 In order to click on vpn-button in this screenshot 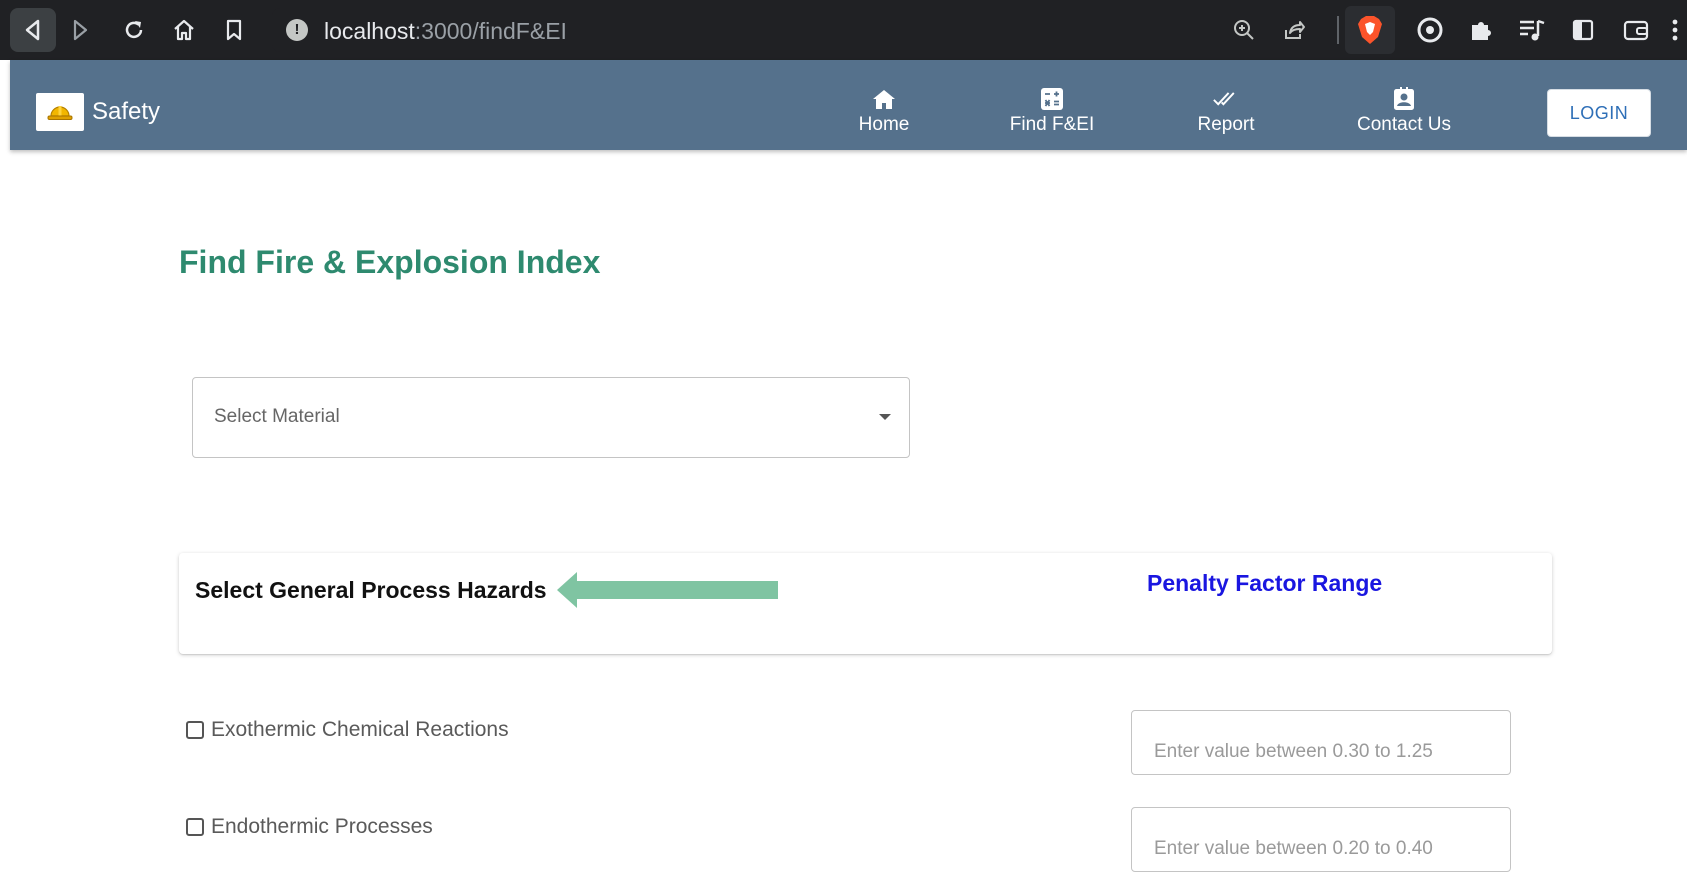, I will do `click(1430, 30)`.